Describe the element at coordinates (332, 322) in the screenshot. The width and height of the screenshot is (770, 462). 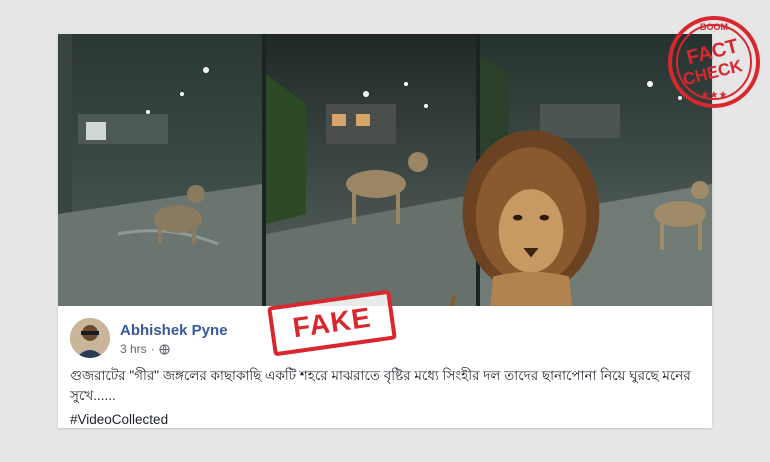
I see `fake-stamp-label: FAKE` at that location.